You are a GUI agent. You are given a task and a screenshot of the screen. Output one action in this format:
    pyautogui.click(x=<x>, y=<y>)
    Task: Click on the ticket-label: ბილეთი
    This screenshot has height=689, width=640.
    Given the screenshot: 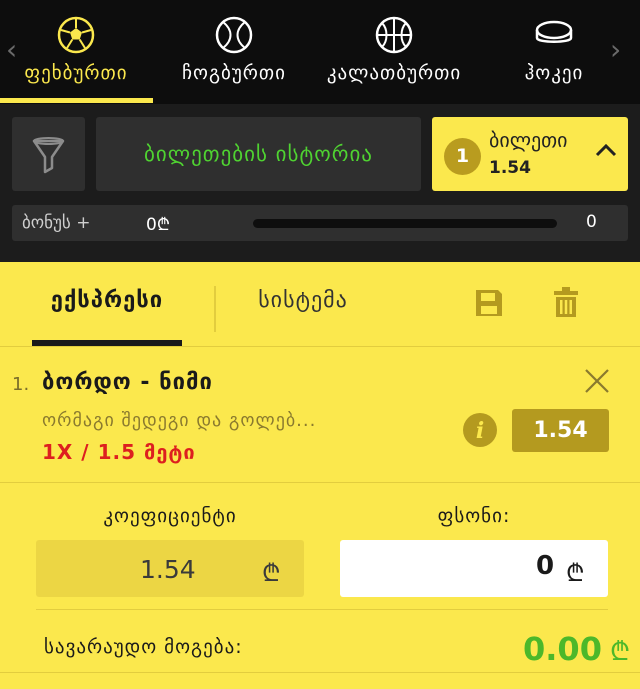 What is the action you would take?
    pyautogui.click(x=528, y=140)
    